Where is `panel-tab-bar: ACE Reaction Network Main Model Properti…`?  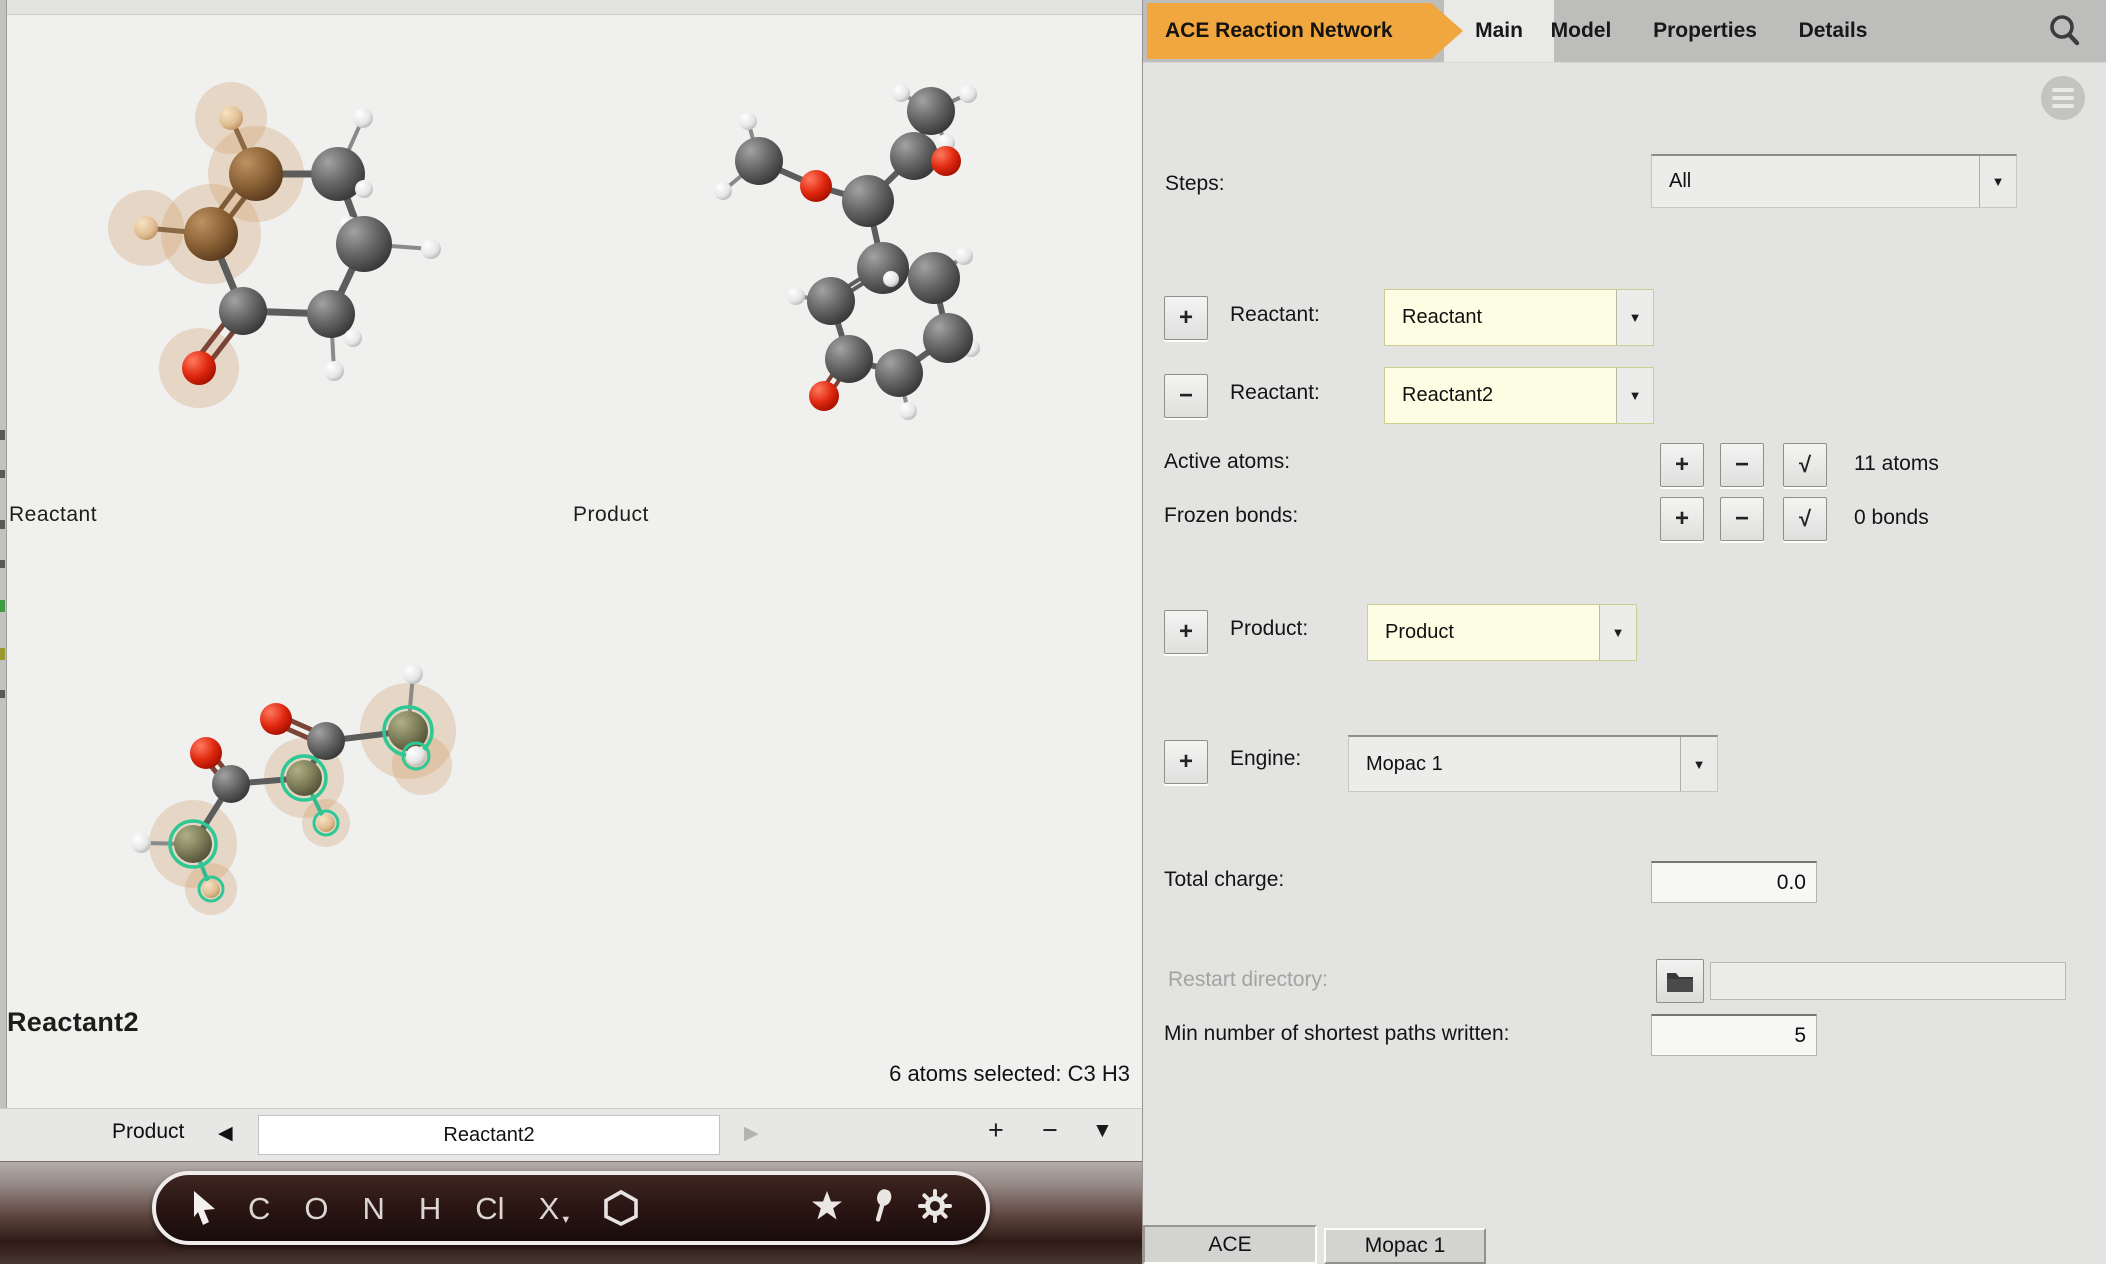
panel-tab-bar: ACE Reaction Network Main Model Properti… is located at coordinates (1624, 31).